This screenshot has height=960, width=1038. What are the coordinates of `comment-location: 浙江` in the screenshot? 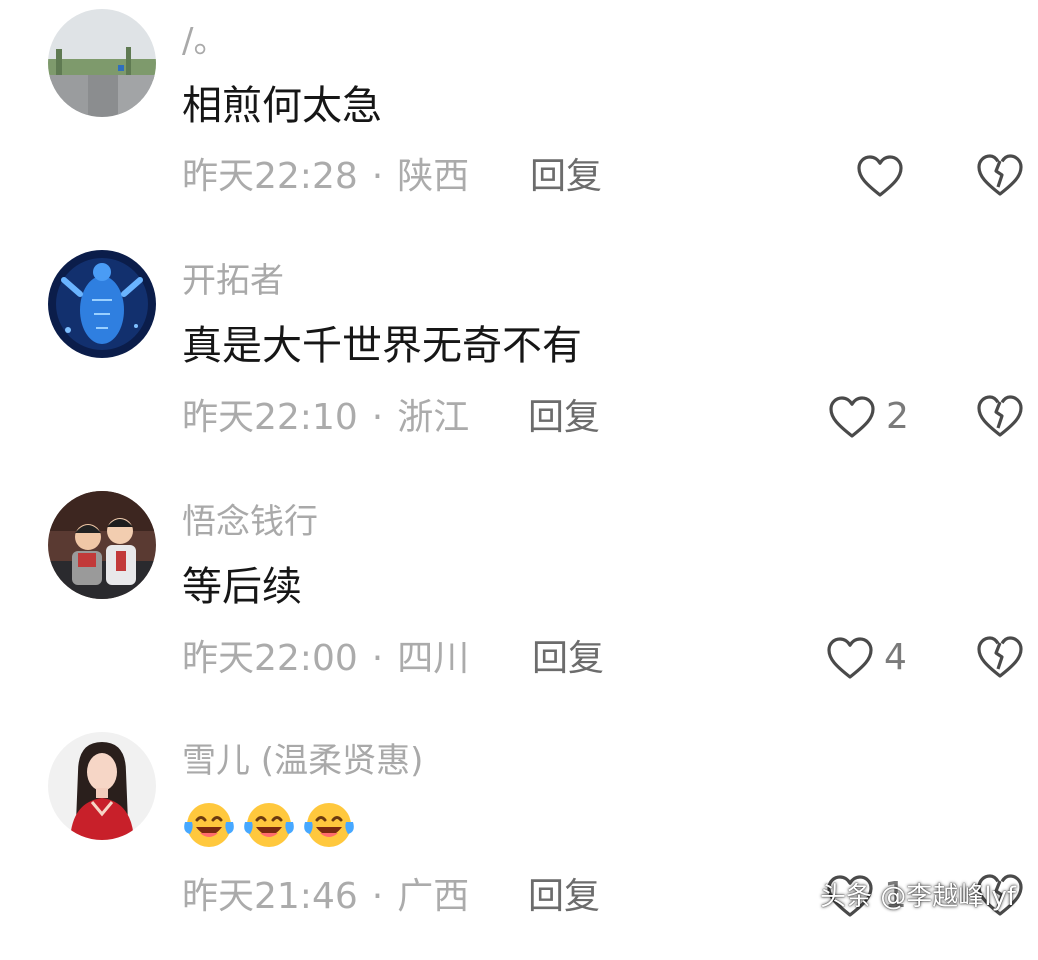 It's located at (433, 417).